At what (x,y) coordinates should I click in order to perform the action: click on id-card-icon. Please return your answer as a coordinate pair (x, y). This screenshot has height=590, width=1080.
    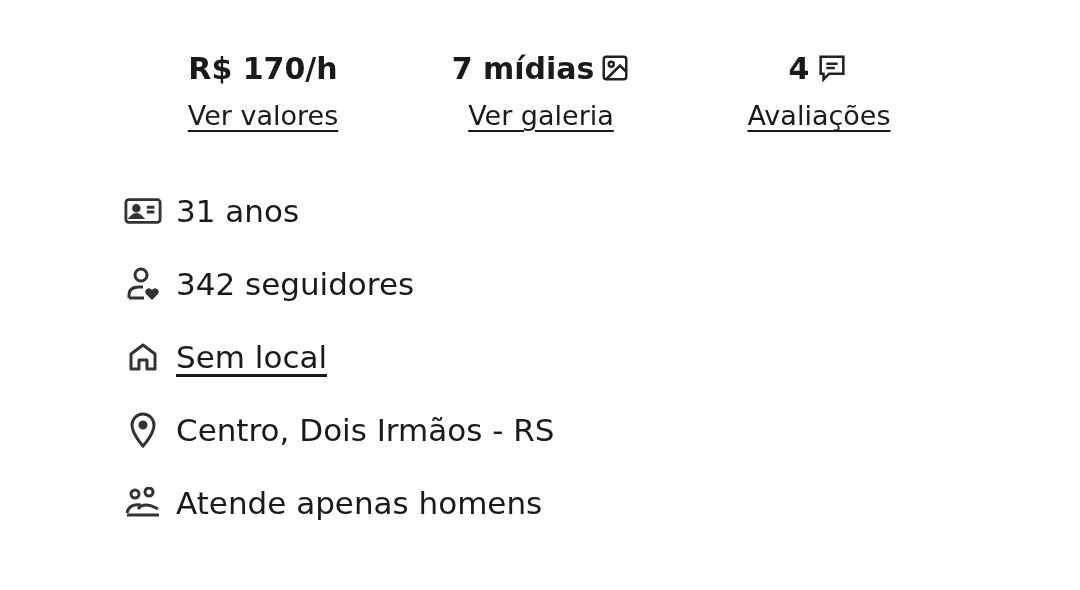
    Looking at the image, I should click on (143, 211).